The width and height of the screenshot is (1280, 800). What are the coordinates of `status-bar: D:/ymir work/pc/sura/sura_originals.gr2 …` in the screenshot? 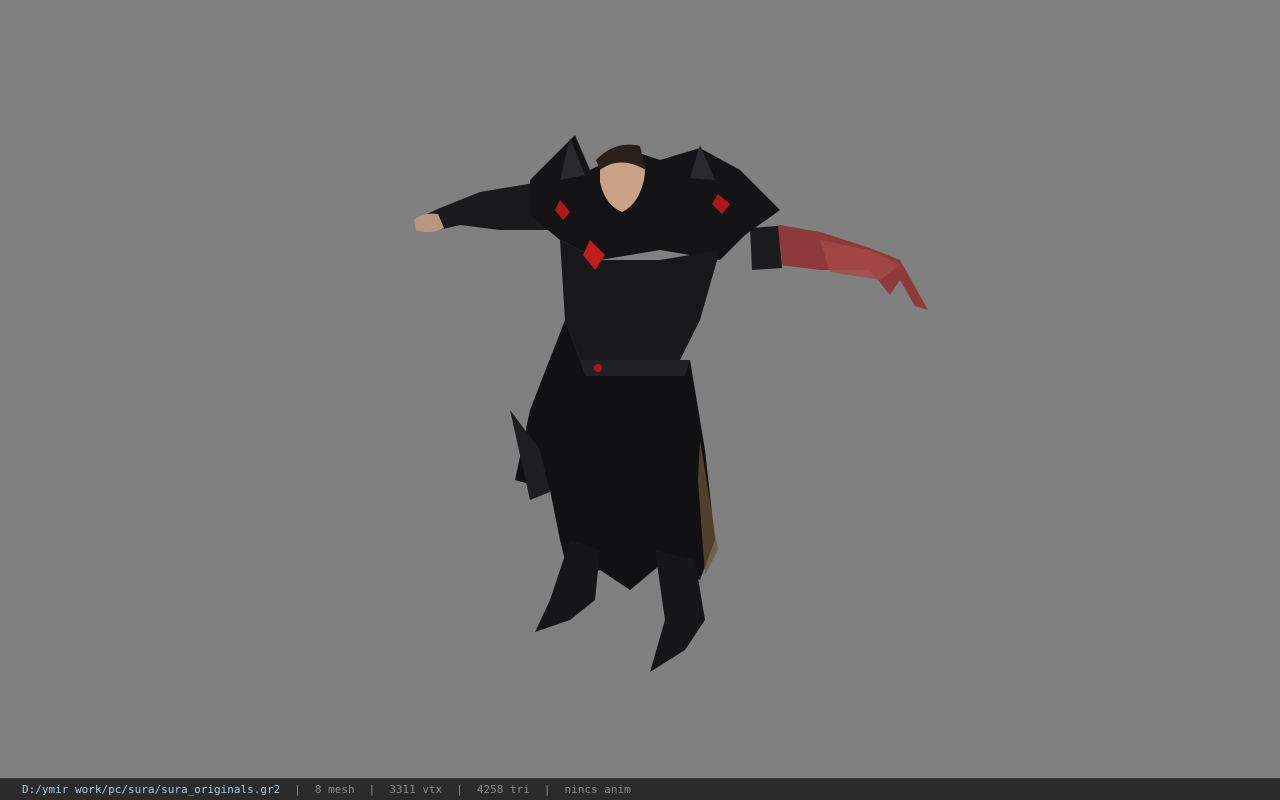 It's located at (640, 789).